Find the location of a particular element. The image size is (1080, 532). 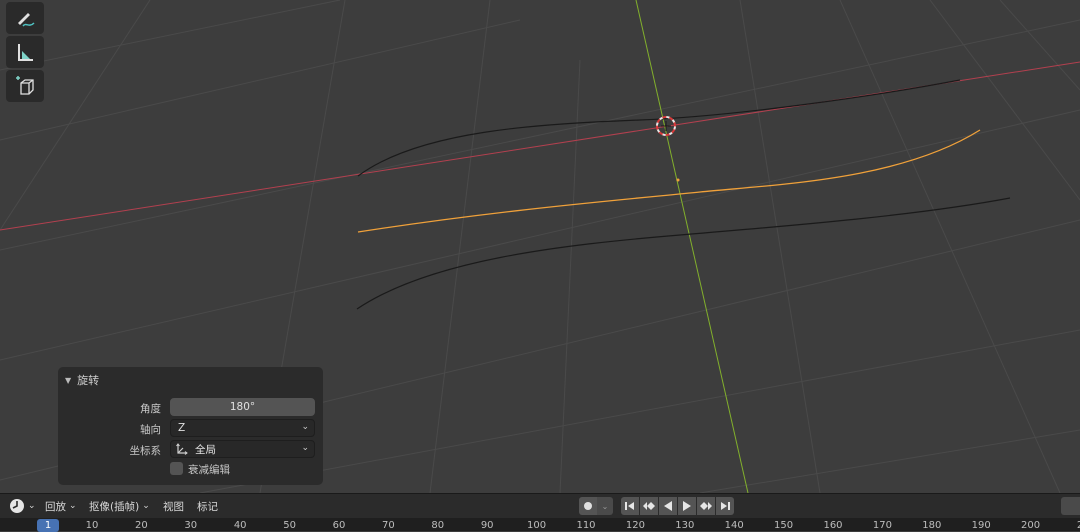

keying-menu: 抠像(插帧) ⌄ is located at coordinates (119, 506).